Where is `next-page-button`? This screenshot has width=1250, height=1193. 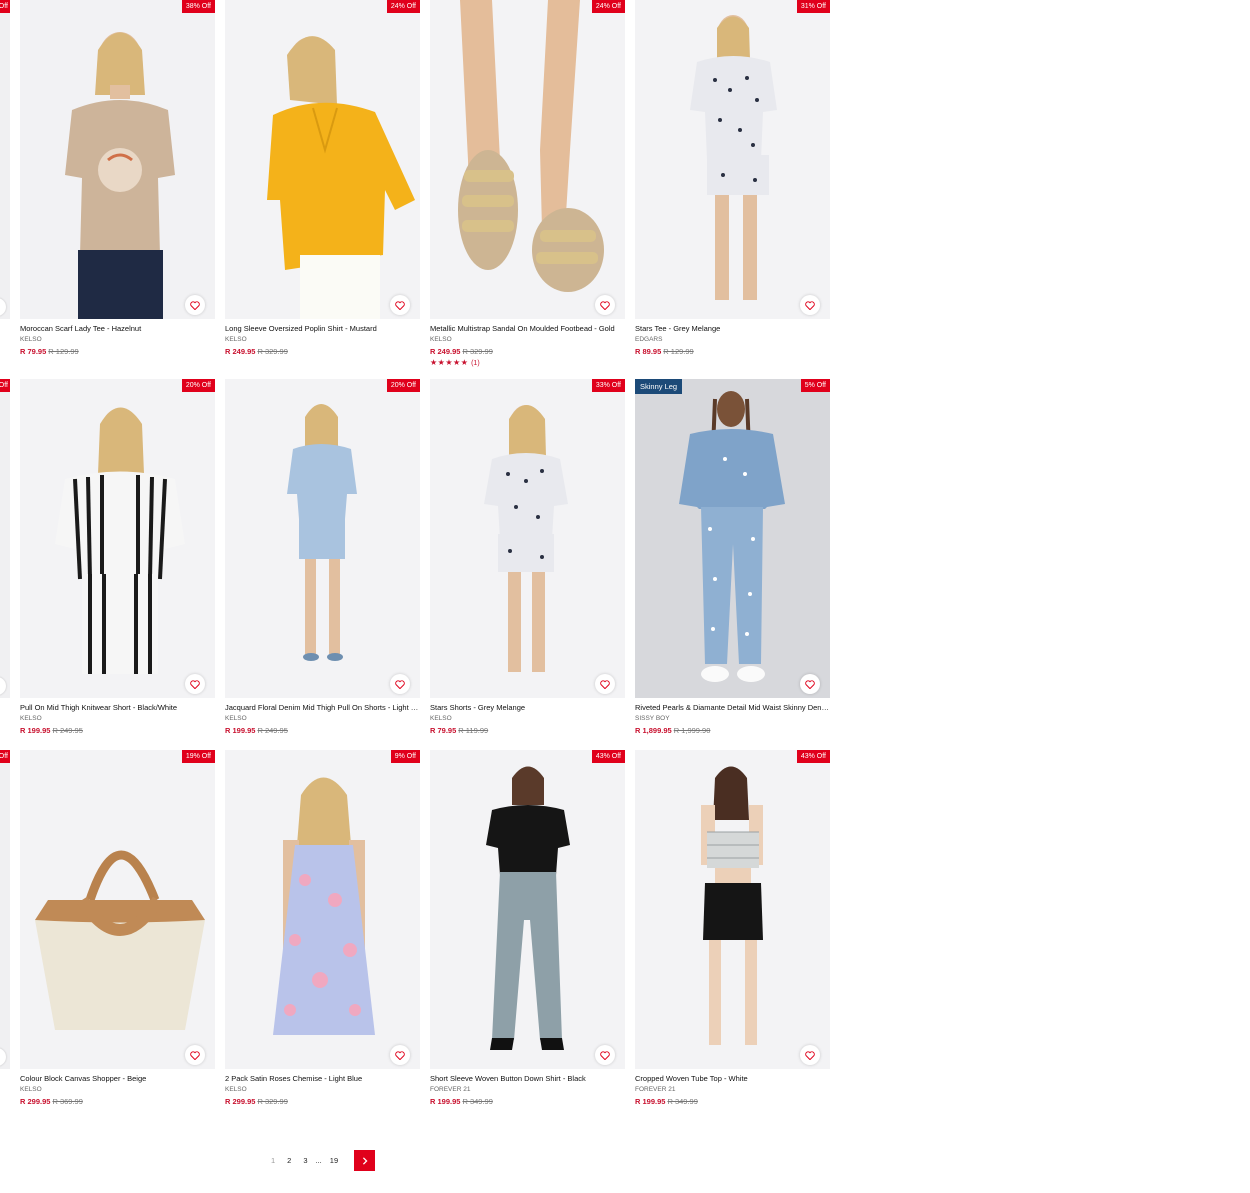
next-page-button is located at coordinates (365, 1160).